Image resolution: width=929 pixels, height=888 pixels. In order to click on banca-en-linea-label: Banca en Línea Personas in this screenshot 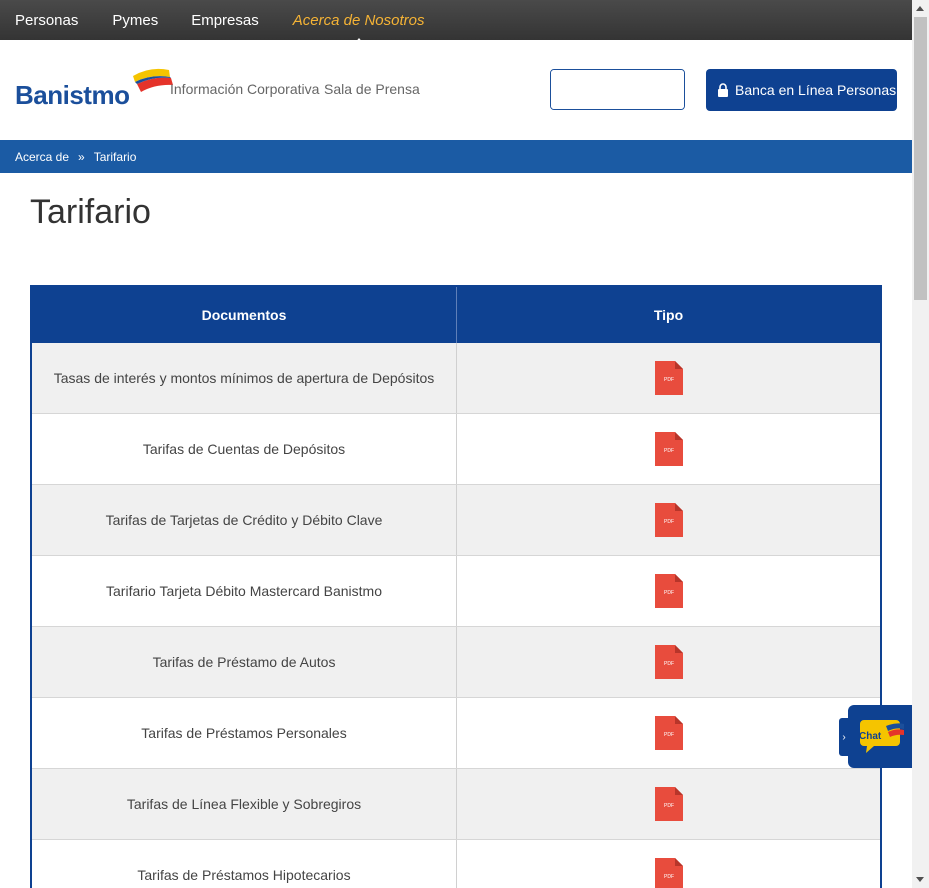, I will do `click(816, 90)`.